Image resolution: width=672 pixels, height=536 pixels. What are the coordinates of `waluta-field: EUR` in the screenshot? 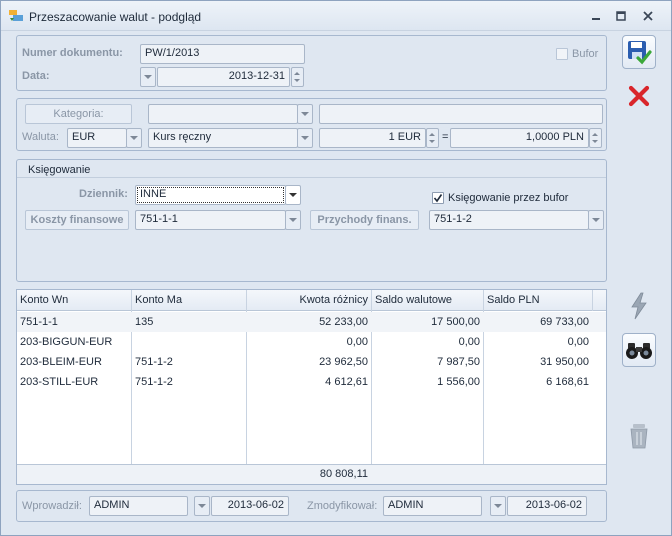 It's located at (97, 138).